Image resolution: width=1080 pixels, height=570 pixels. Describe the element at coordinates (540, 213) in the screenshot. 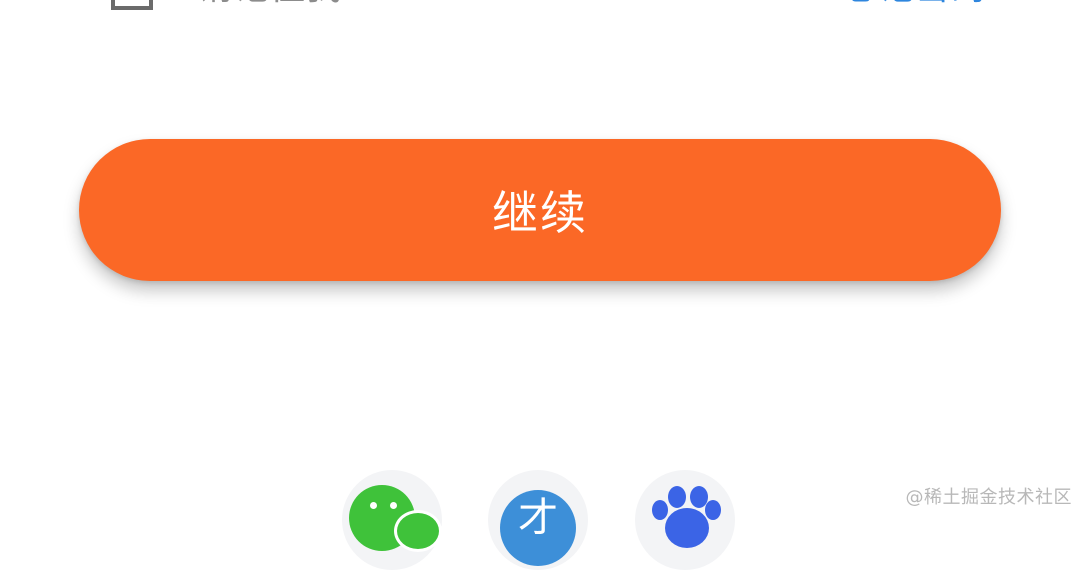

I see `continue-button-label: 继续` at that location.